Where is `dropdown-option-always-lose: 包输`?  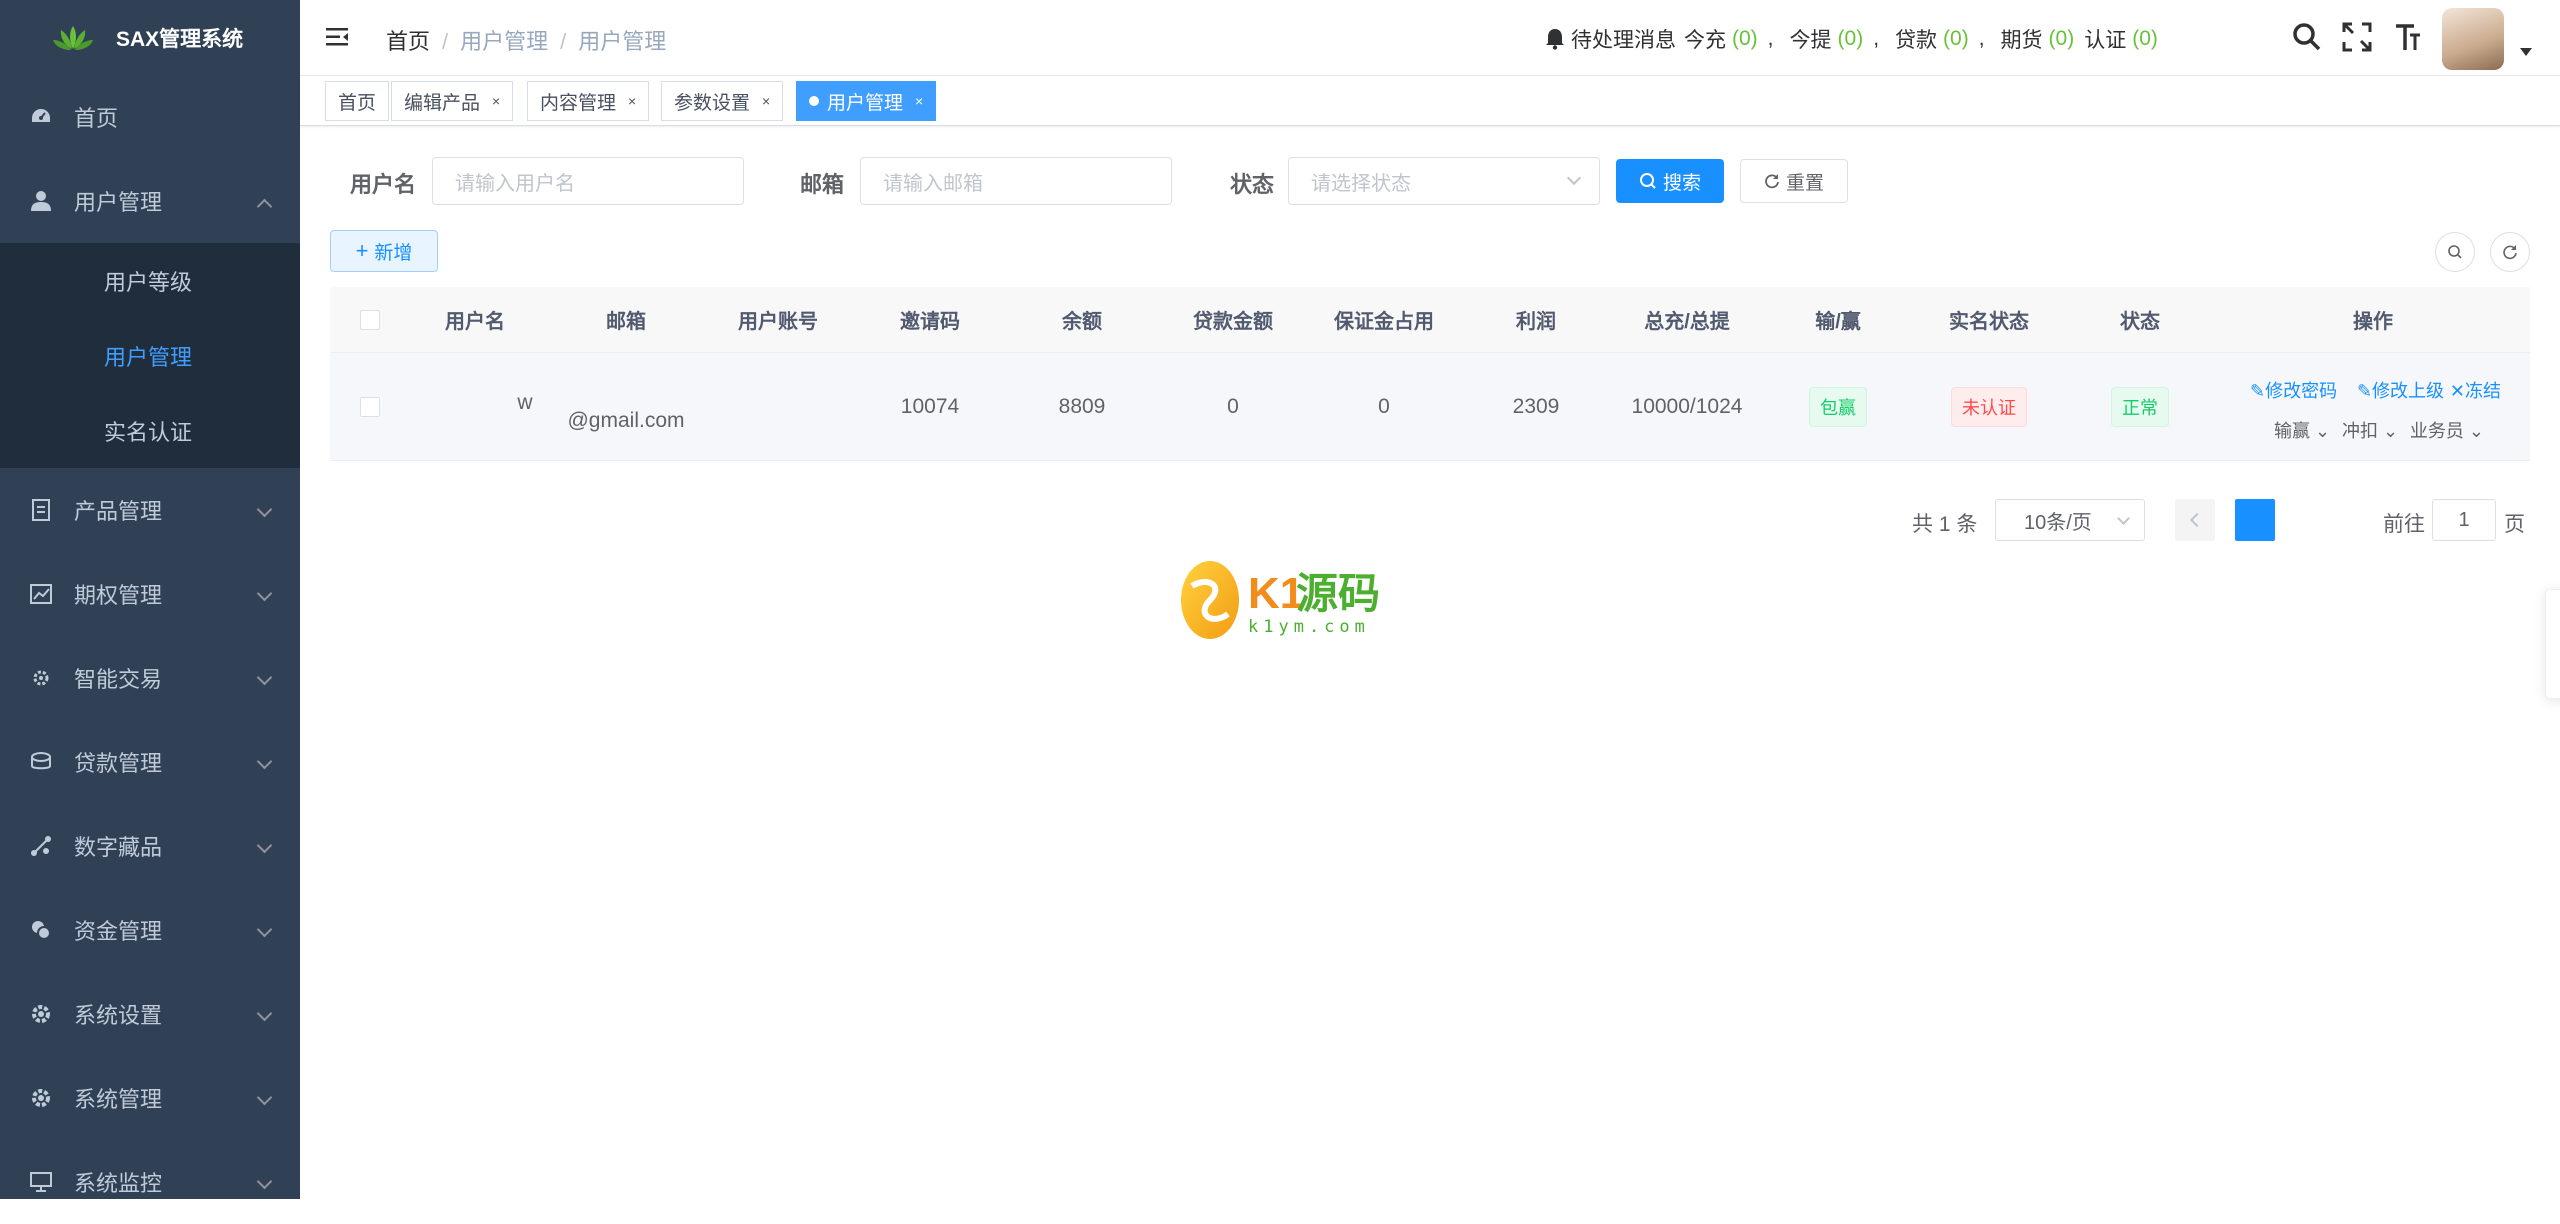 dropdown-option-always-lose: 包输 is located at coordinates (2553, 657).